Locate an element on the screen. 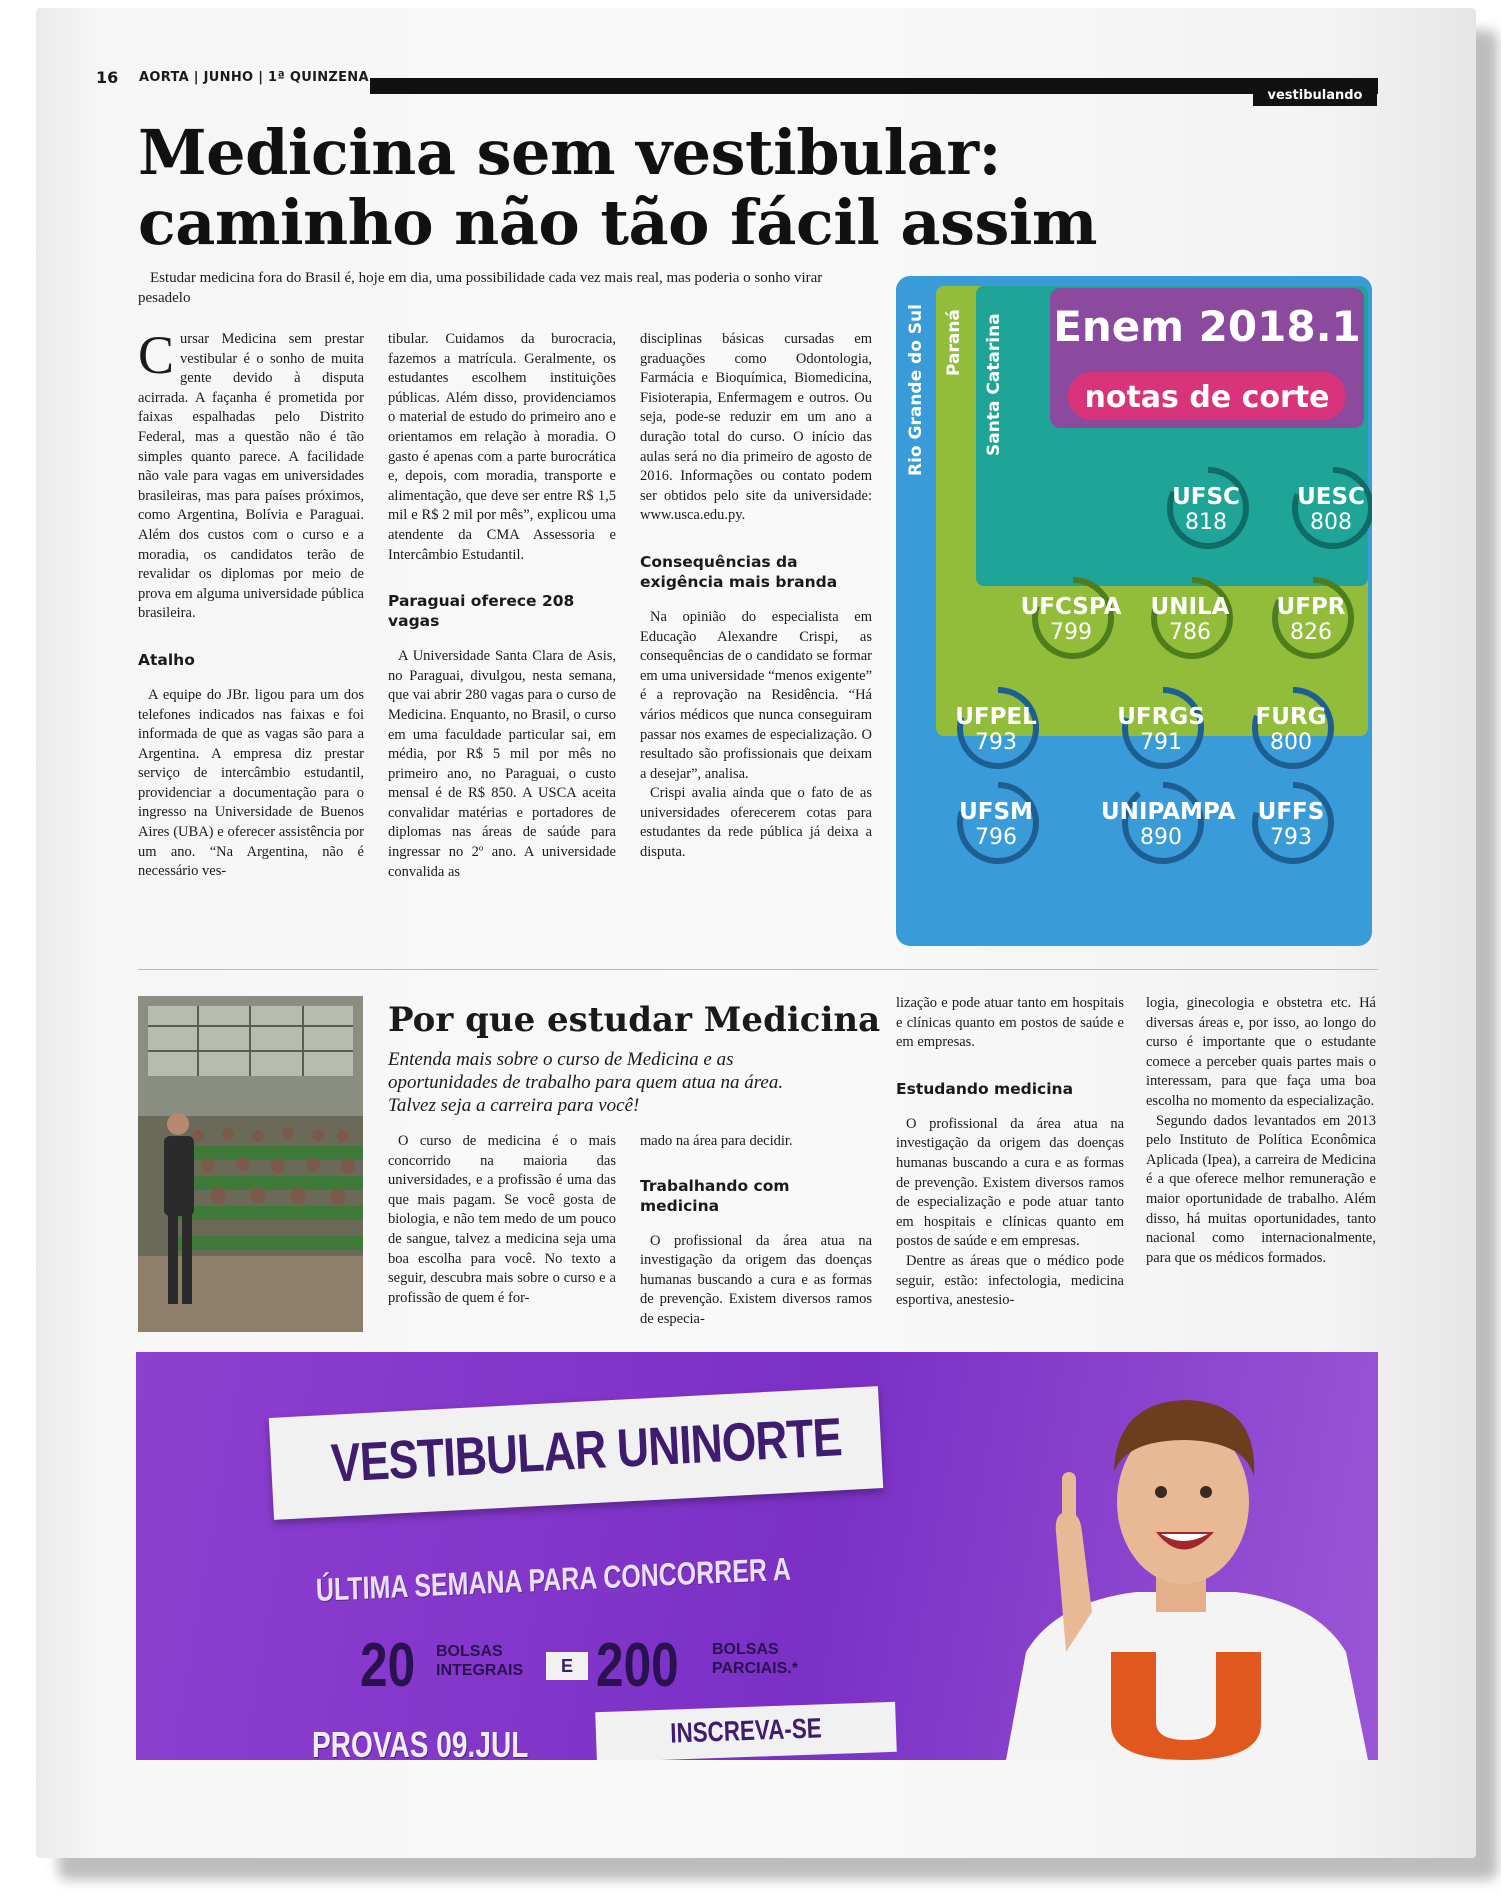  page-number: 16 is located at coordinates (107, 77).